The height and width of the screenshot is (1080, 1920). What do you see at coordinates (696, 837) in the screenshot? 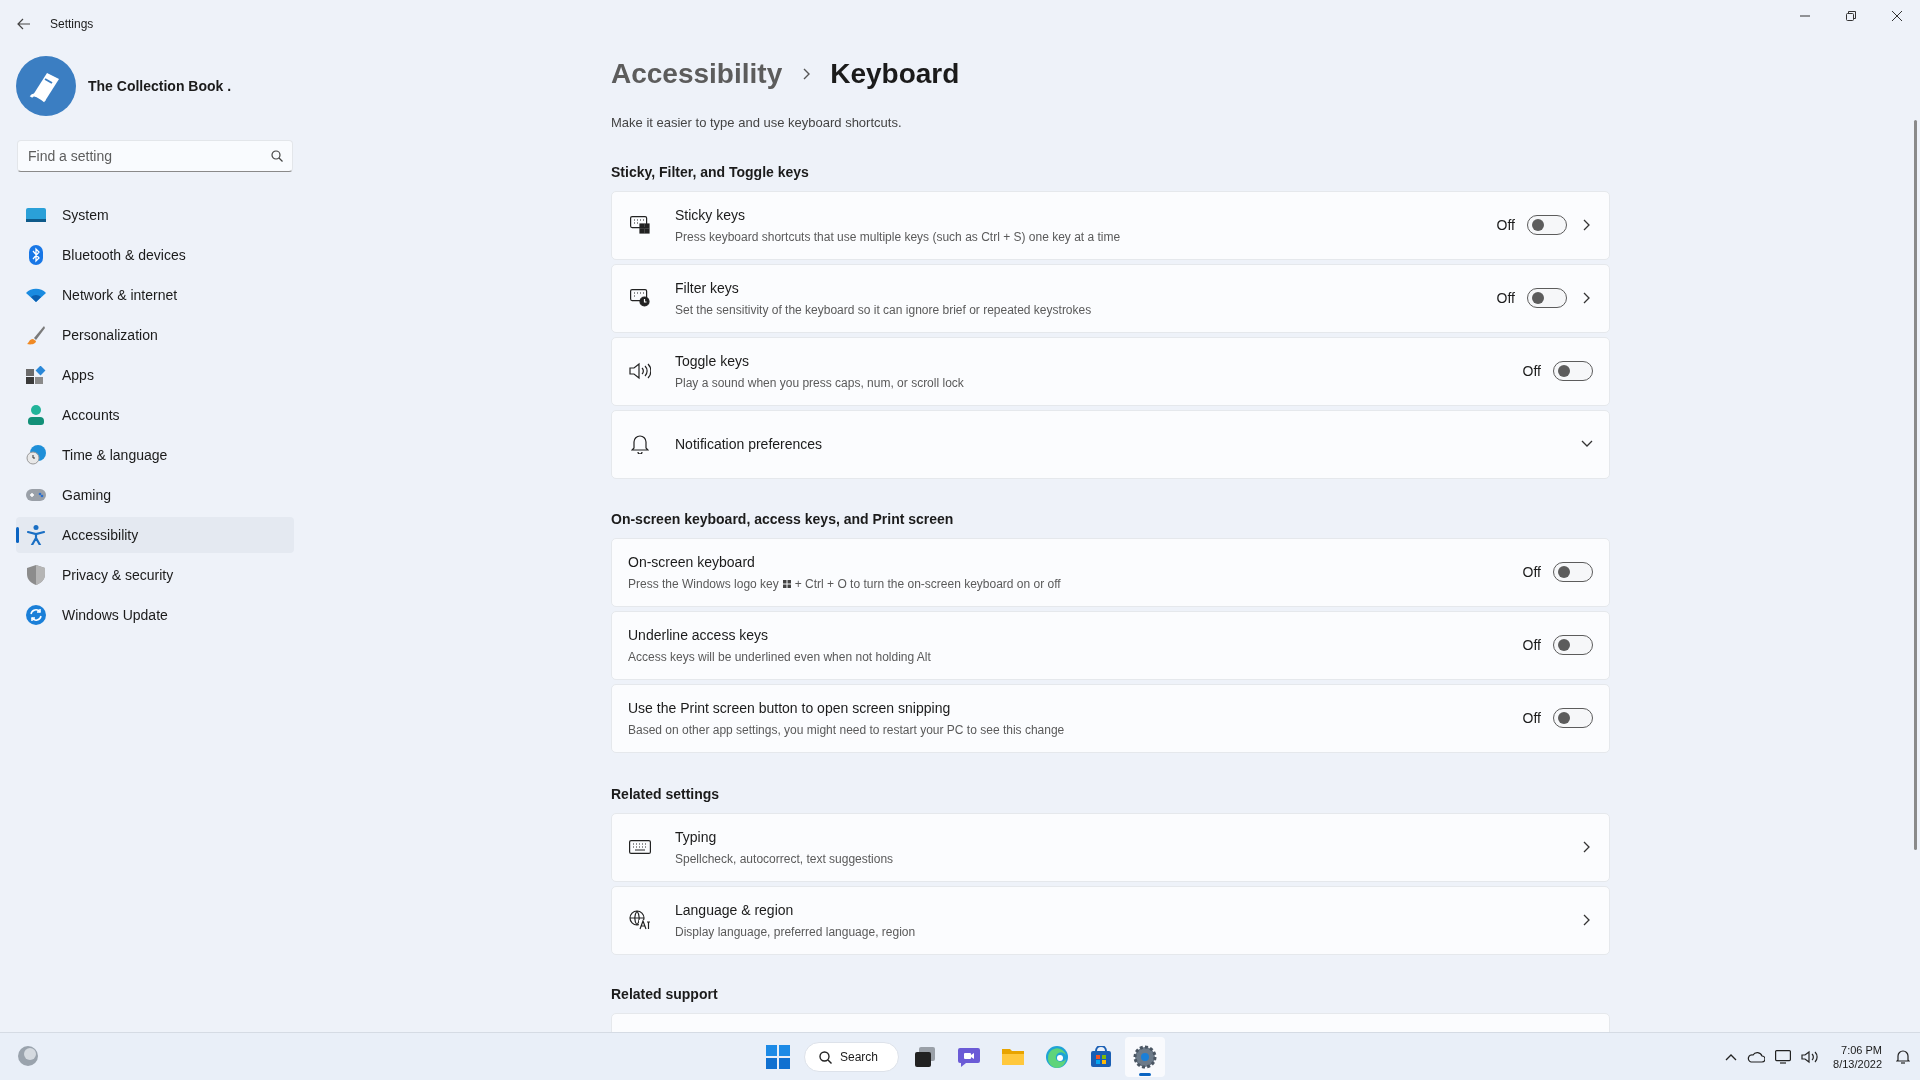
I see `setting-title: Typing` at bounding box center [696, 837].